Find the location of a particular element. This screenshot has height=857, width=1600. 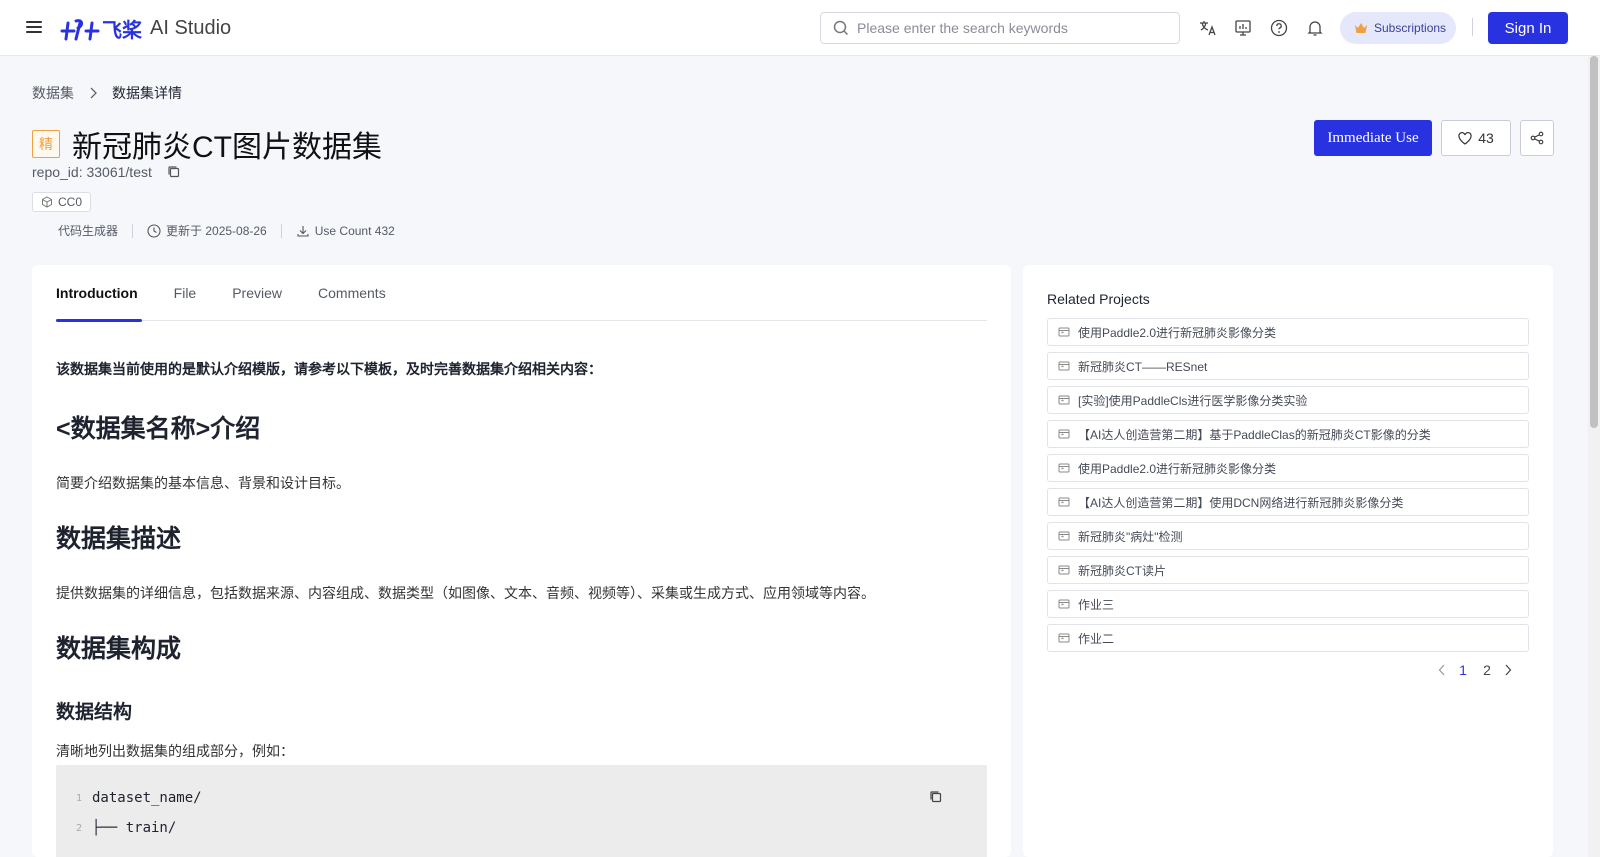

pagination: 1 2 is located at coordinates (1475, 670).